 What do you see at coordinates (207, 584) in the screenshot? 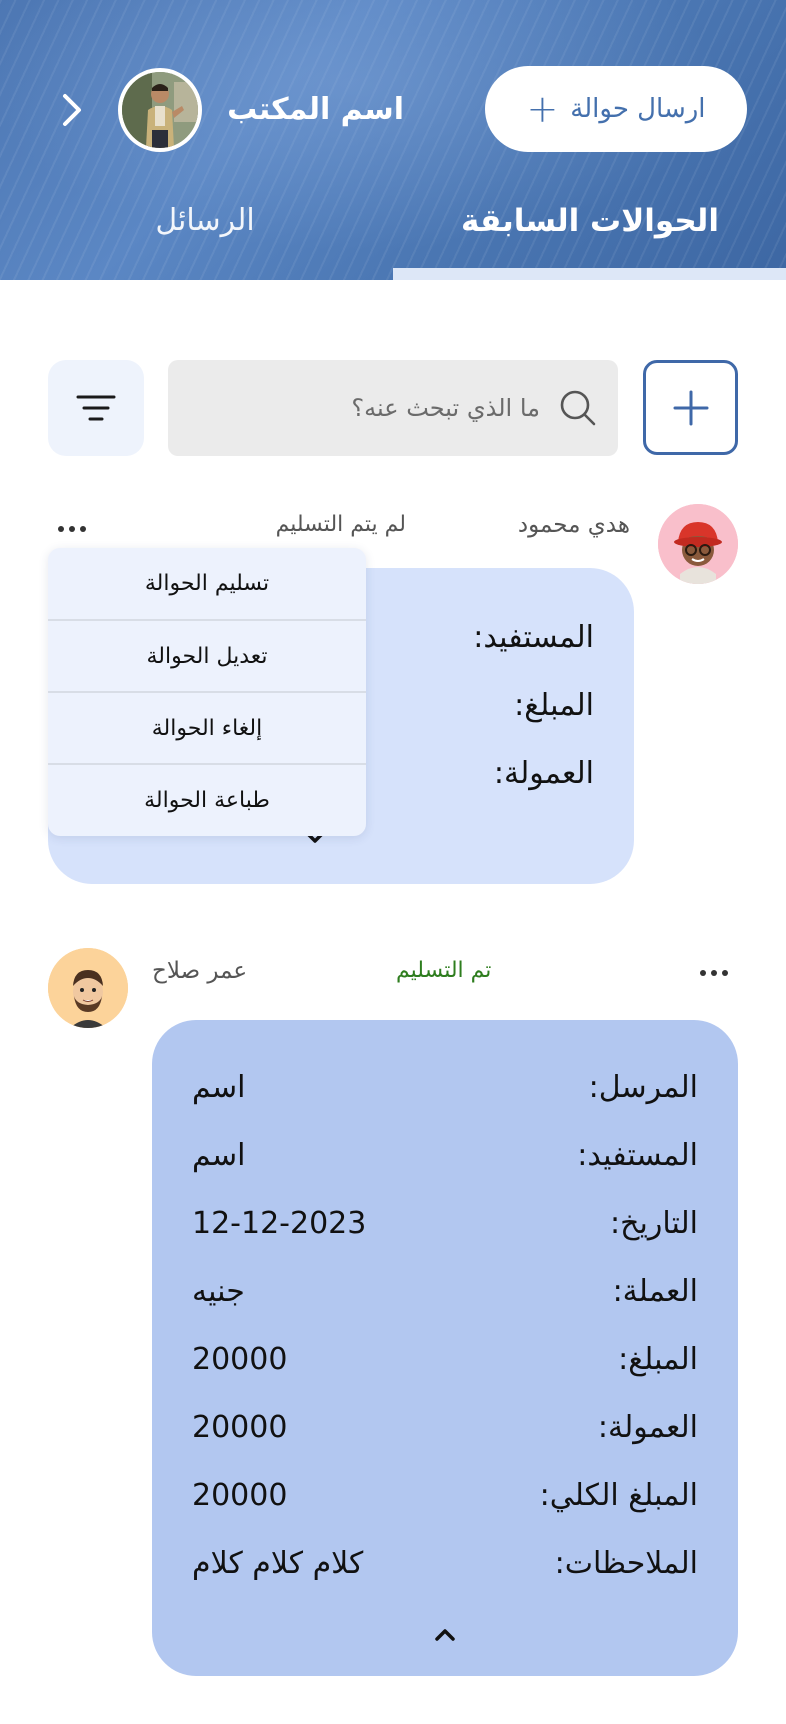
I see `menu-item-deliver: تسليم الحوالة` at bounding box center [207, 584].